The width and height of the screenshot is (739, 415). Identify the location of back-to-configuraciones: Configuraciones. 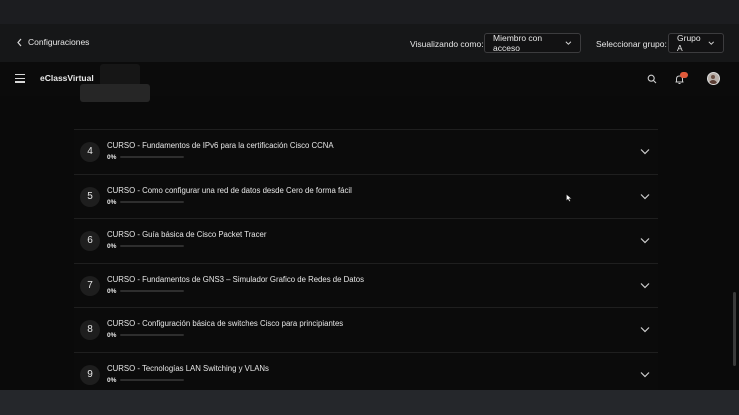
(52, 42).